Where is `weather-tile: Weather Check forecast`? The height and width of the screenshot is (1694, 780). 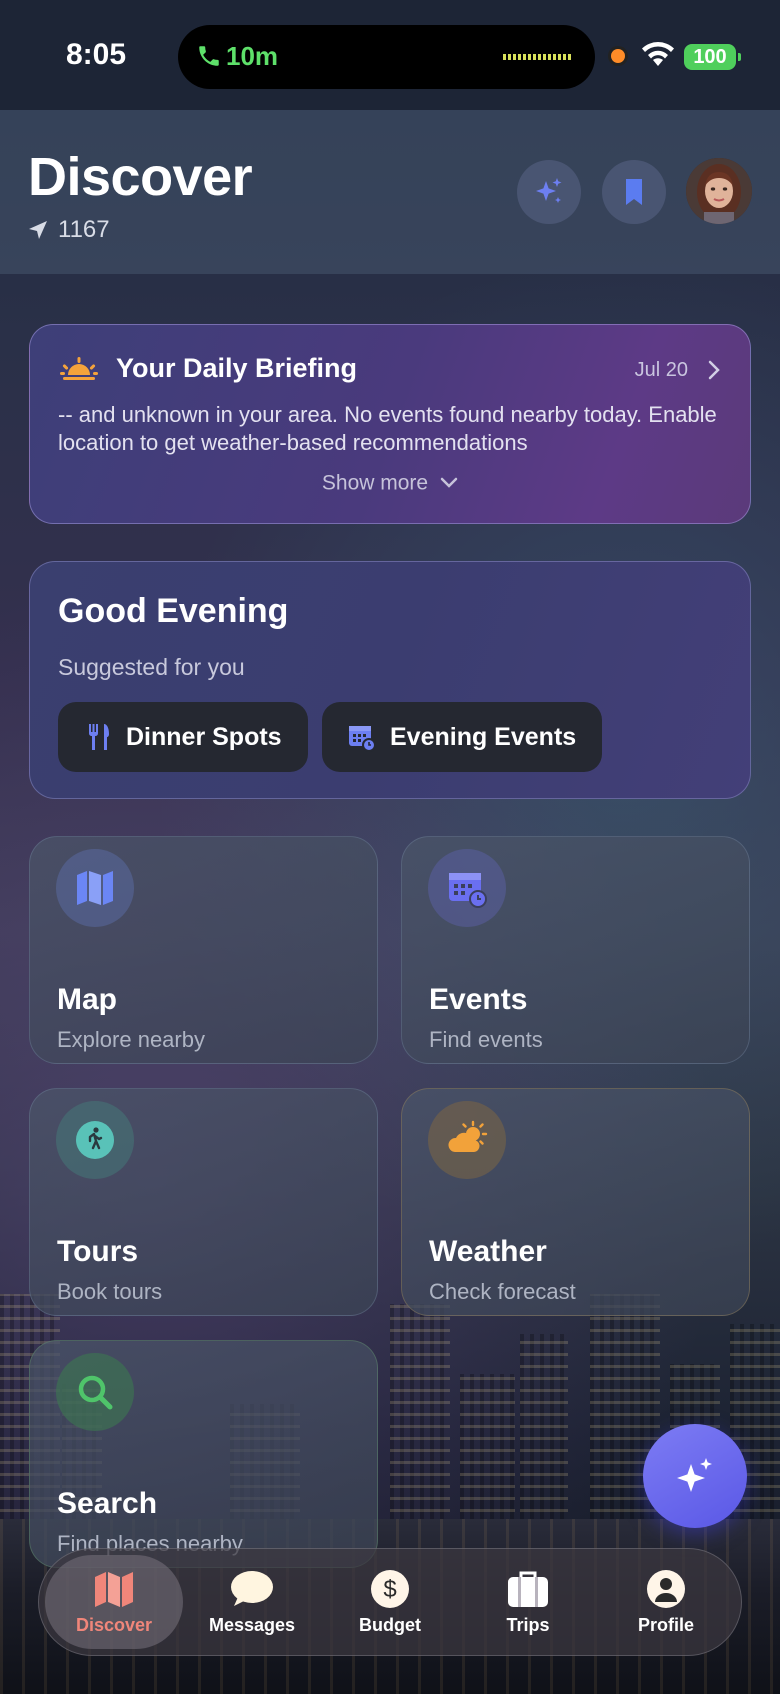
weather-tile: Weather Check forecast is located at coordinates (575, 1202).